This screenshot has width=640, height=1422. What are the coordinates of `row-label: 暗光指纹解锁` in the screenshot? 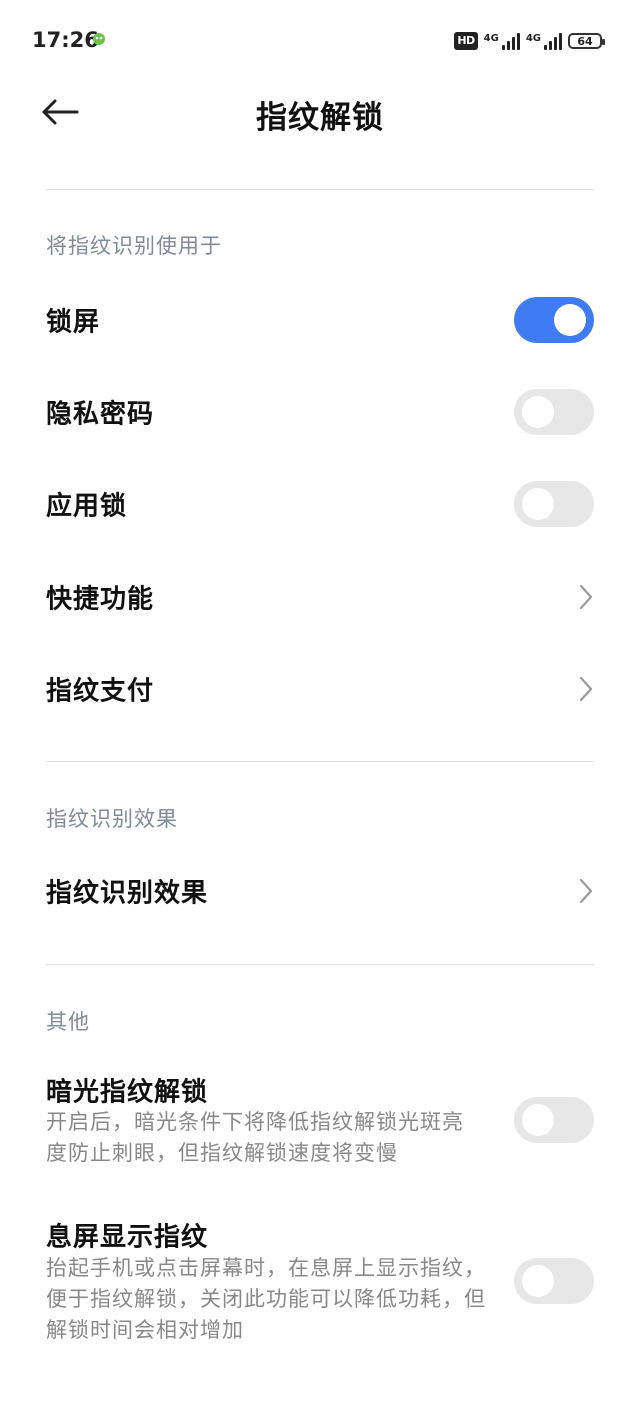 It's located at (127, 1092).